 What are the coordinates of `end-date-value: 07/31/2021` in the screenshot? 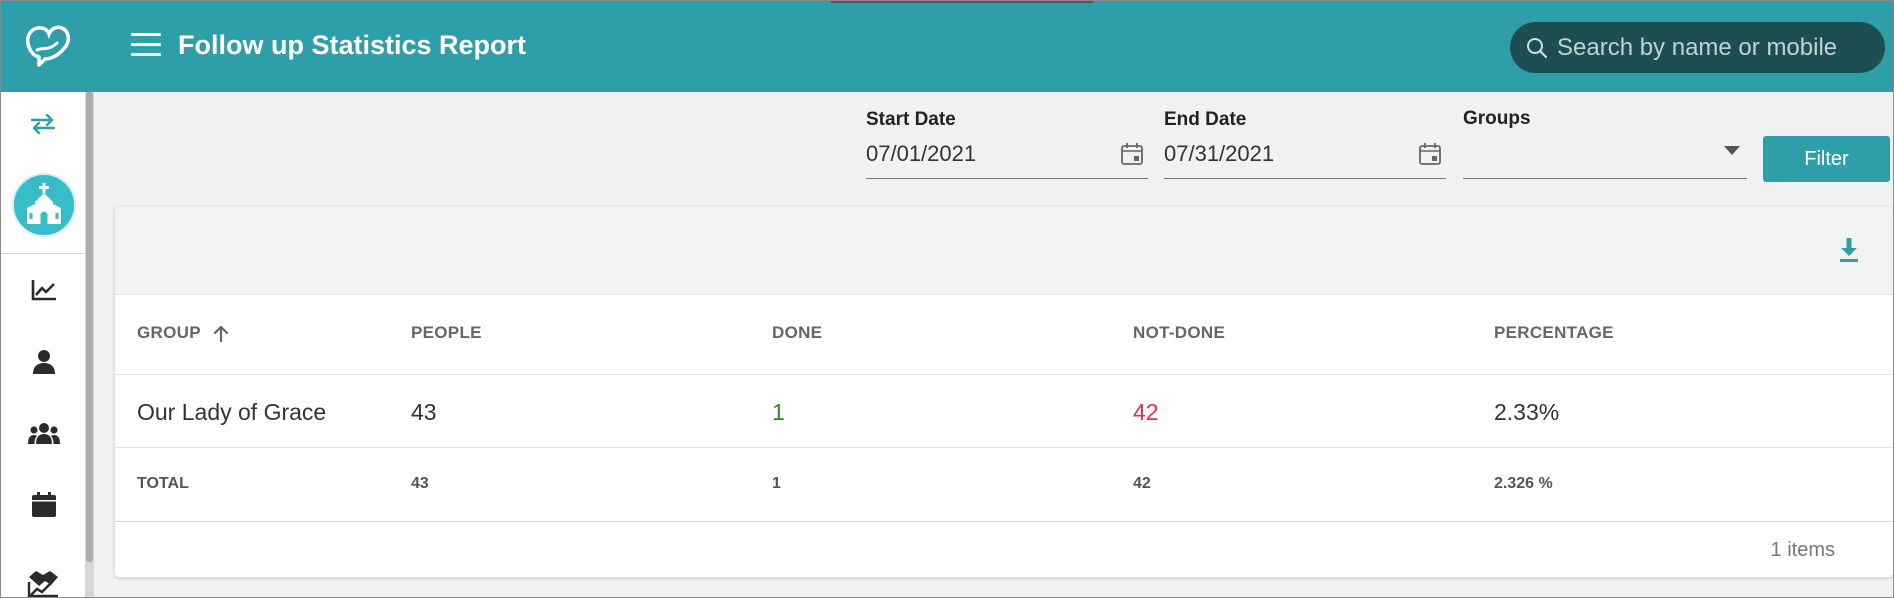 It's located at (1219, 154).